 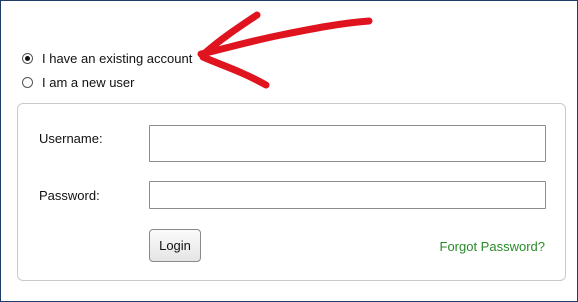 I want to click on existing-account-label: I have an existing account, so click(x=117, y=58).